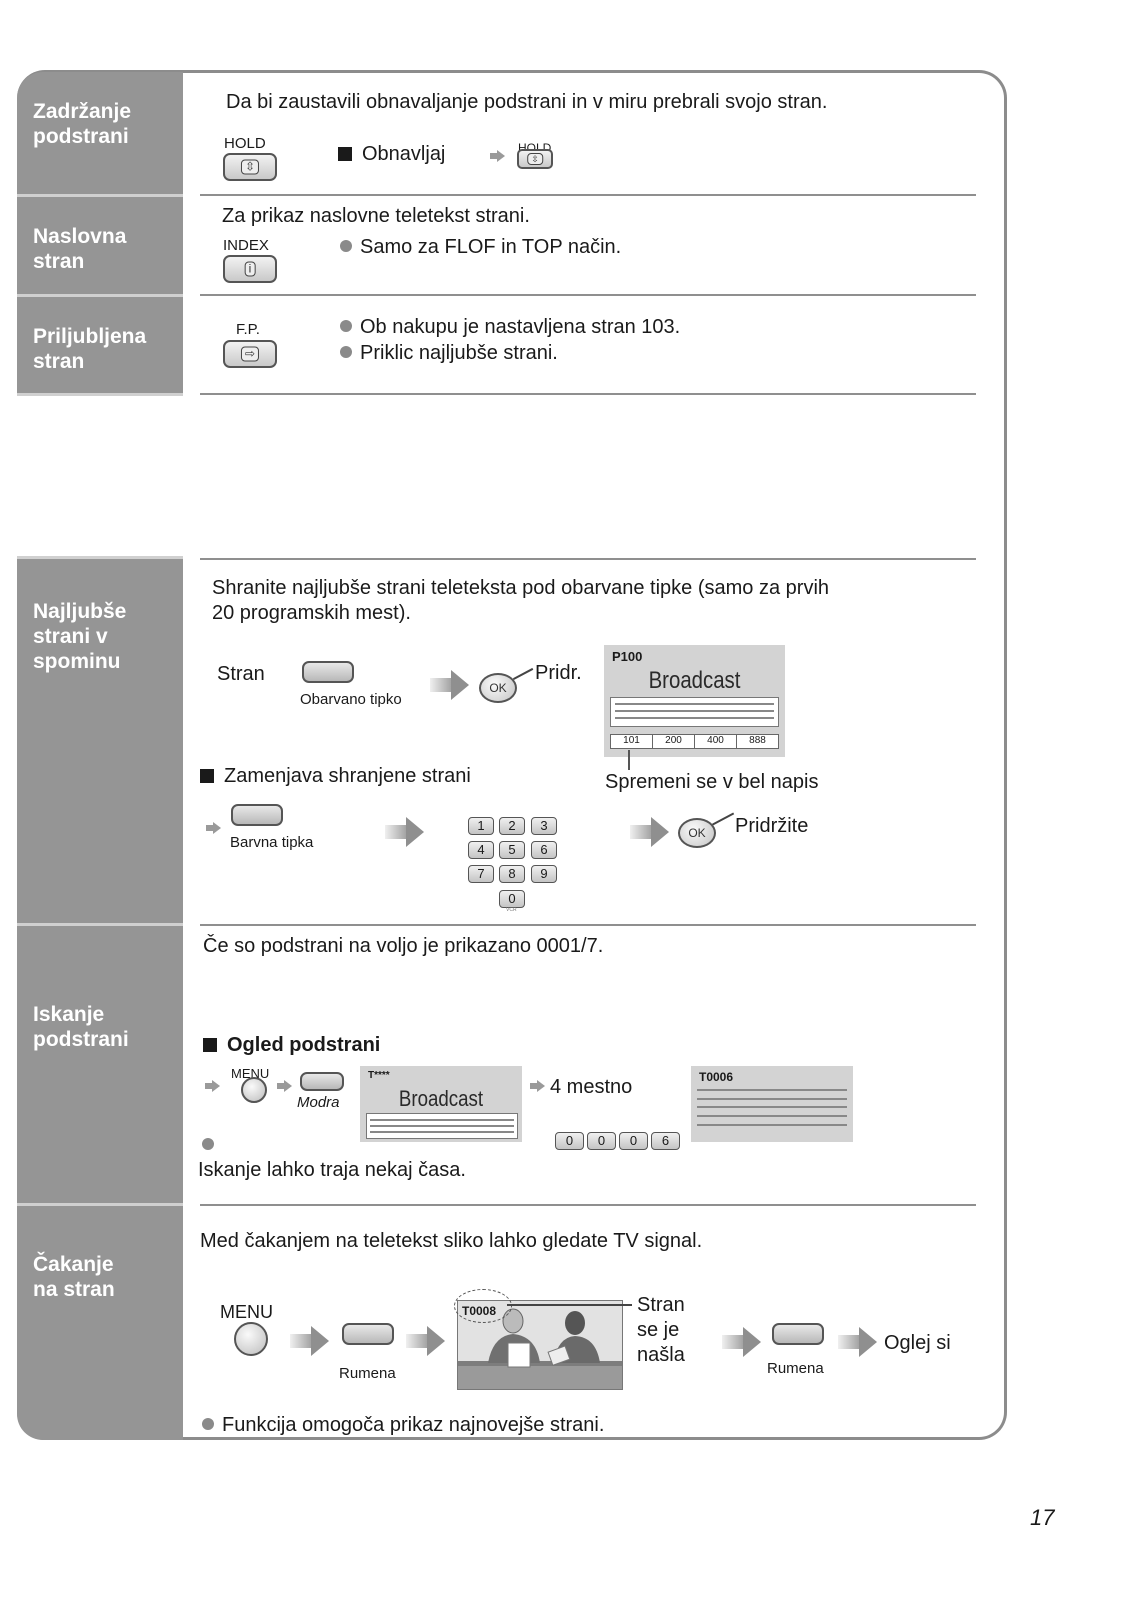 The width and height of the screenshot is (1133, 1600). I want to click on number-key-9: 9, so click(544, 874).